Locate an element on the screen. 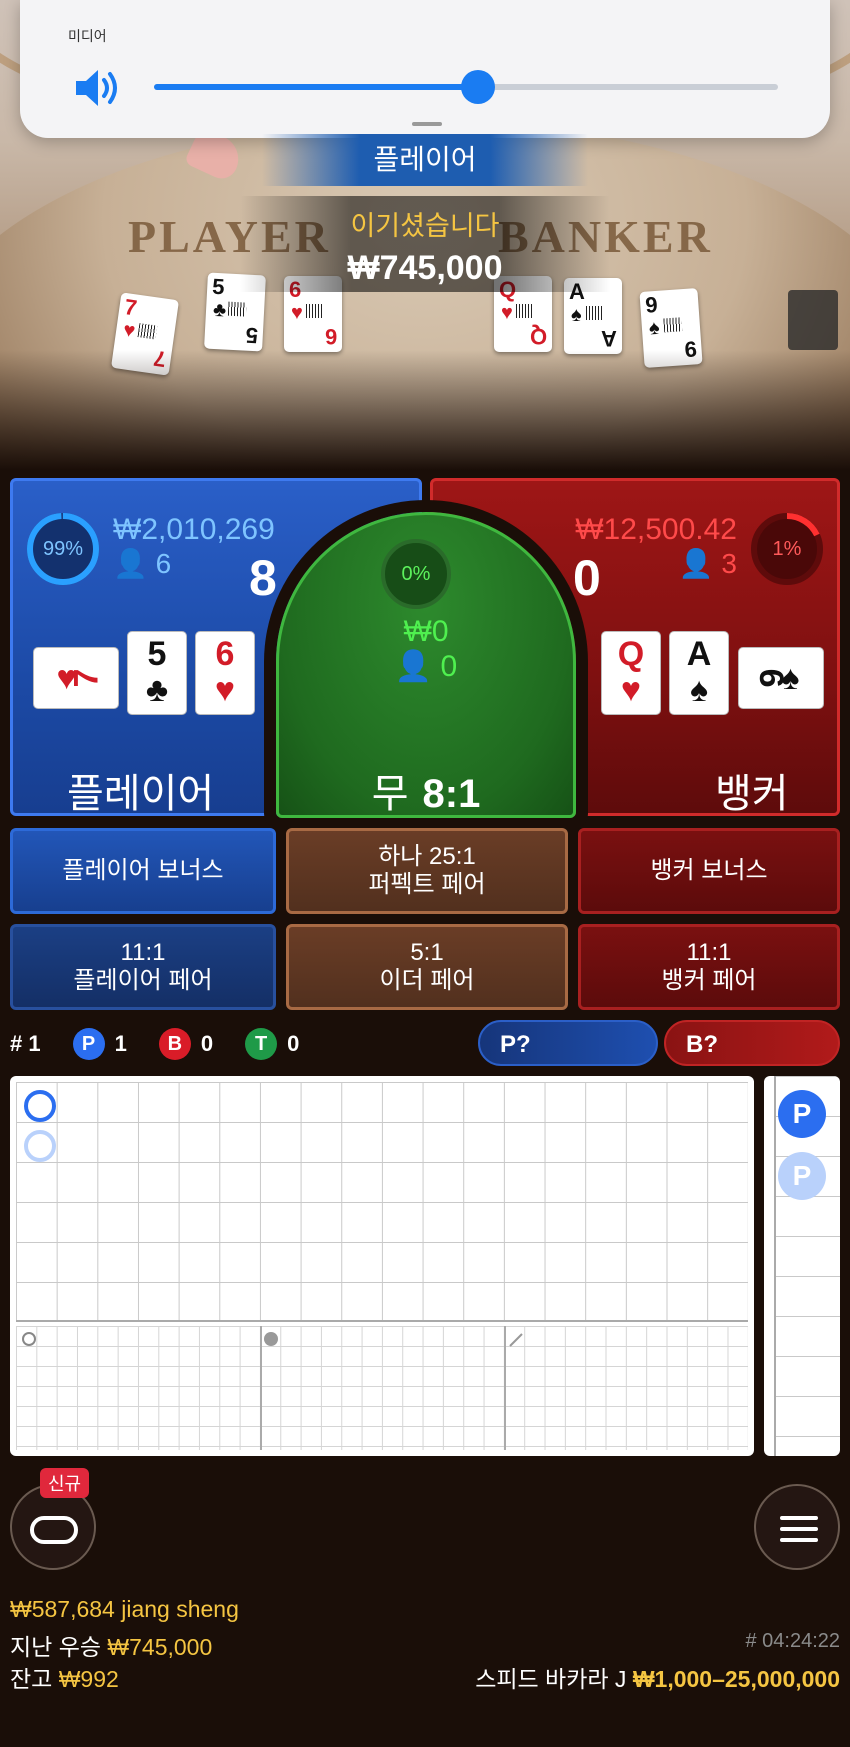 The height and width of the screenshot is (1747, 850). new-badge: 신규 is located at coordinates (65, 1483).